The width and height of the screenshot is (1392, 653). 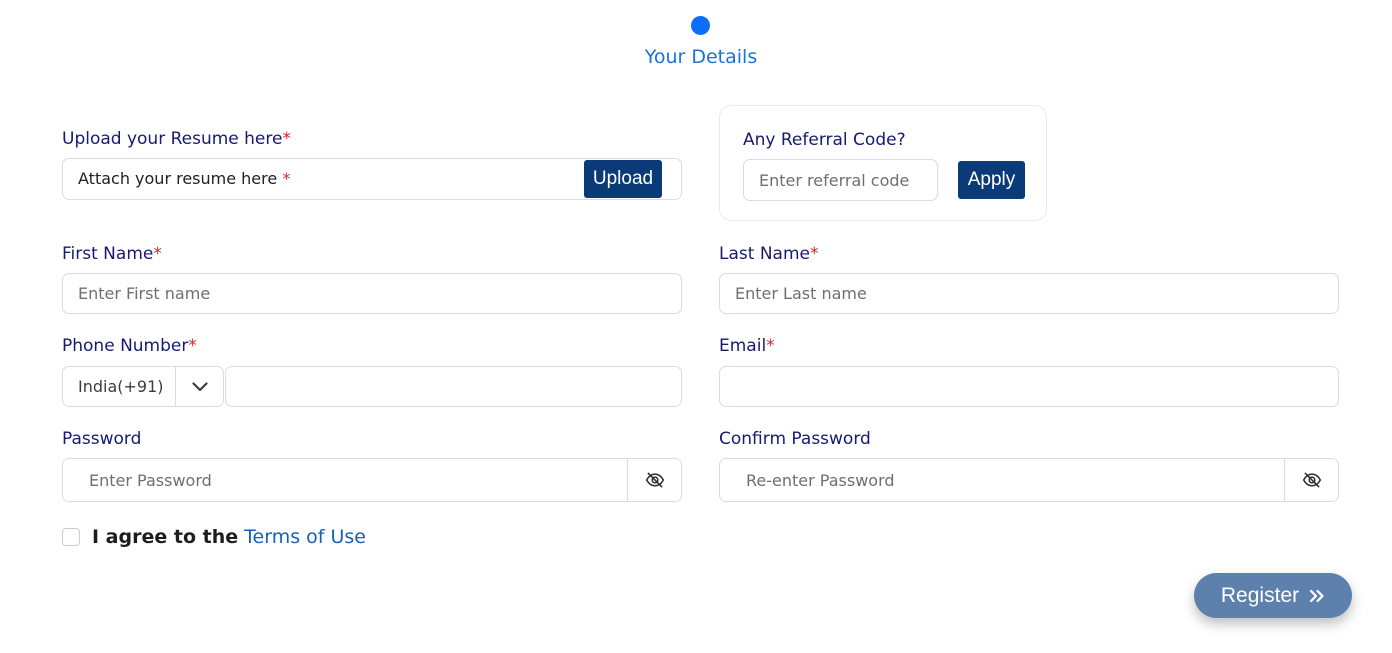 What do you see at coordinates (129, 346) in the screenshot?
I see `phone-label: Phone Number*` at bounding box center [129, 346].